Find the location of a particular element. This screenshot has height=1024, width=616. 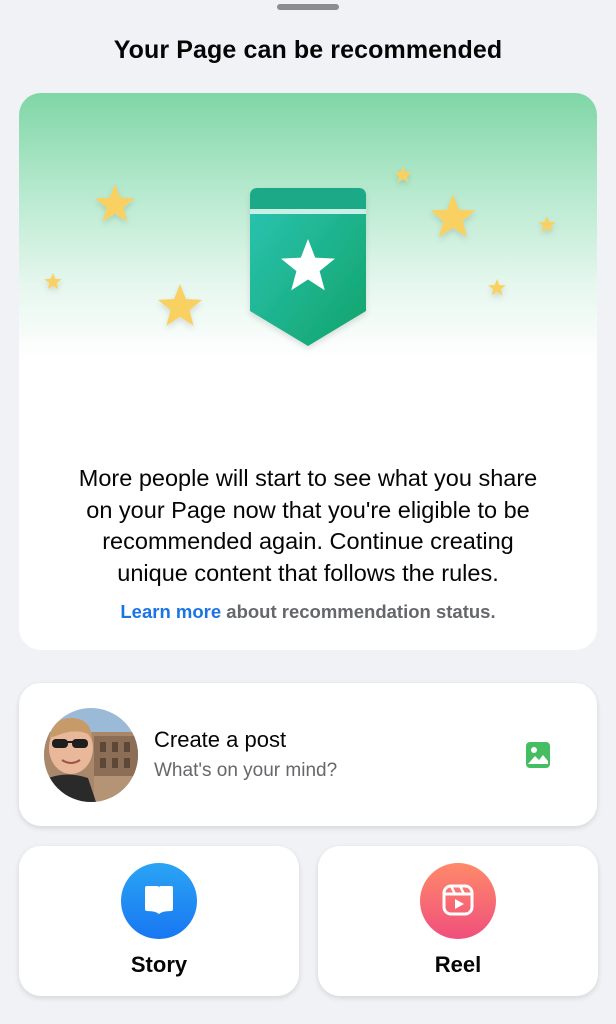

reel-circle is located at coordinates (458, 901).